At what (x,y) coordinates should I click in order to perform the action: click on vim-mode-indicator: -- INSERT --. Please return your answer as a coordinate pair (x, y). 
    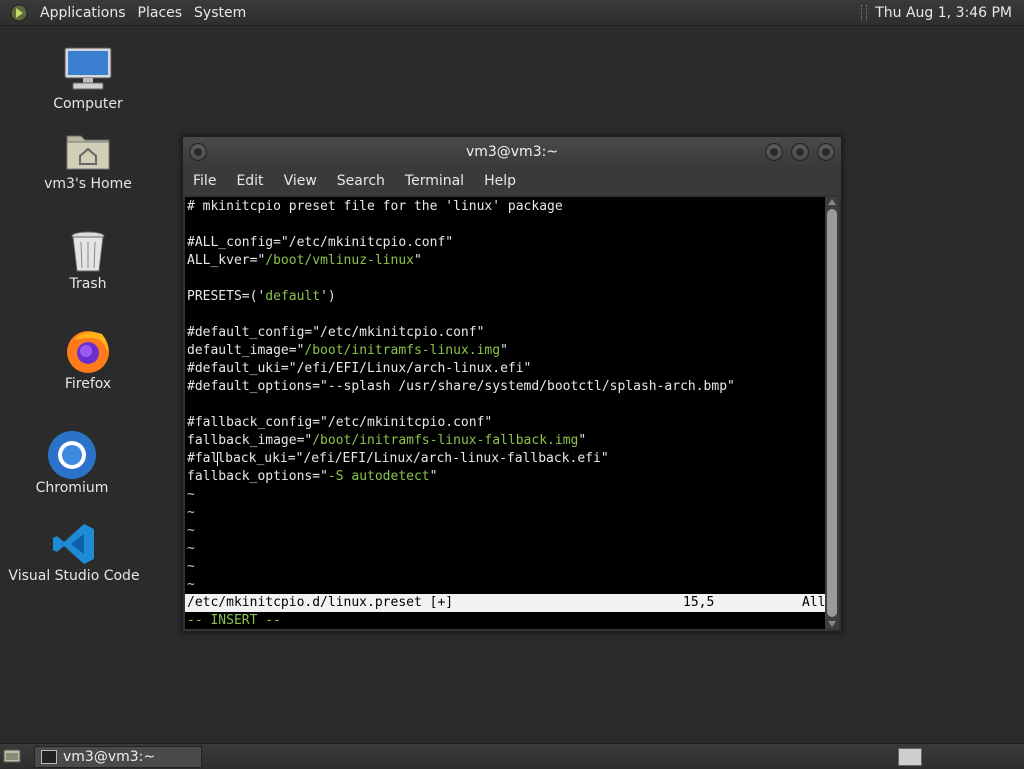
    Looking at the image, I should click on (234, 620).